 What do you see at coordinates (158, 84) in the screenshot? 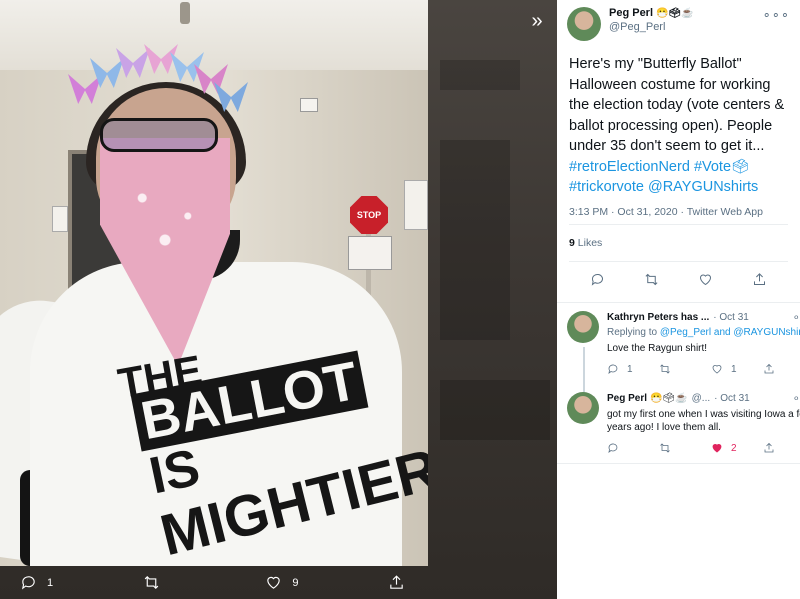
I see `butterfly-crown` at bounding box center [158, 84].